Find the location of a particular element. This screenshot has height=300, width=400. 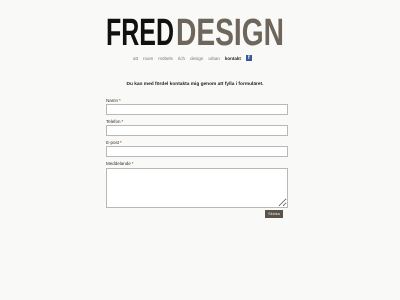

nav-item-kontakt: kontakt is located at coordinates (233, 58).